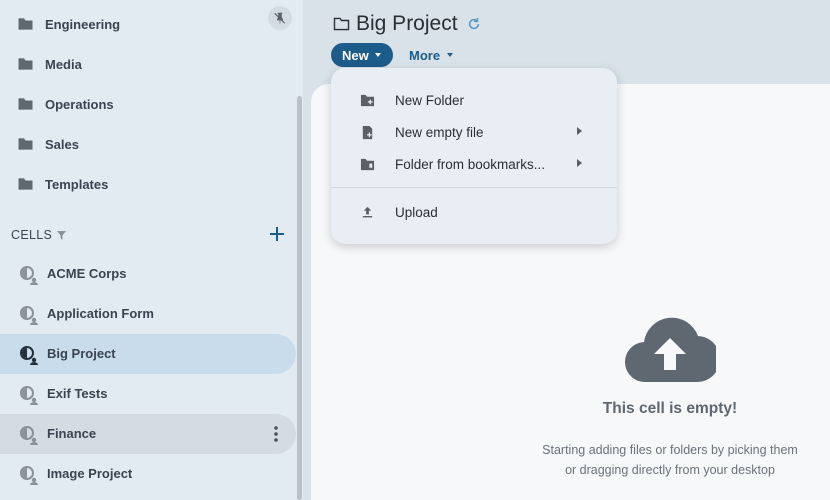  Describe the element at coordinates (83, 24) in the screenshot. I see `sidebar-folder-label: Engineering` at that location.